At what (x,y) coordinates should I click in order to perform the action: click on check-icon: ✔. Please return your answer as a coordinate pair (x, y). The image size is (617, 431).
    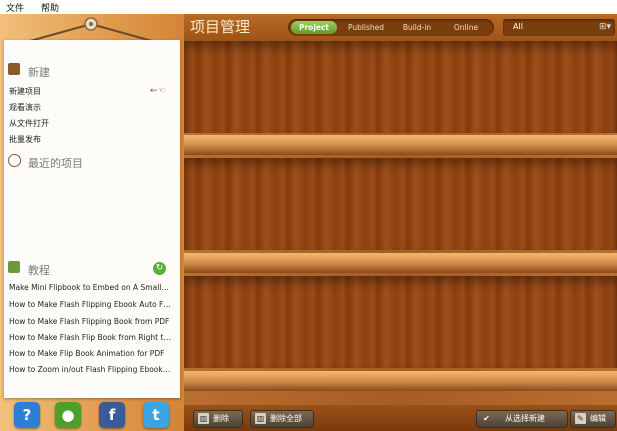
    Looking at the image, I should click on (486, 418).